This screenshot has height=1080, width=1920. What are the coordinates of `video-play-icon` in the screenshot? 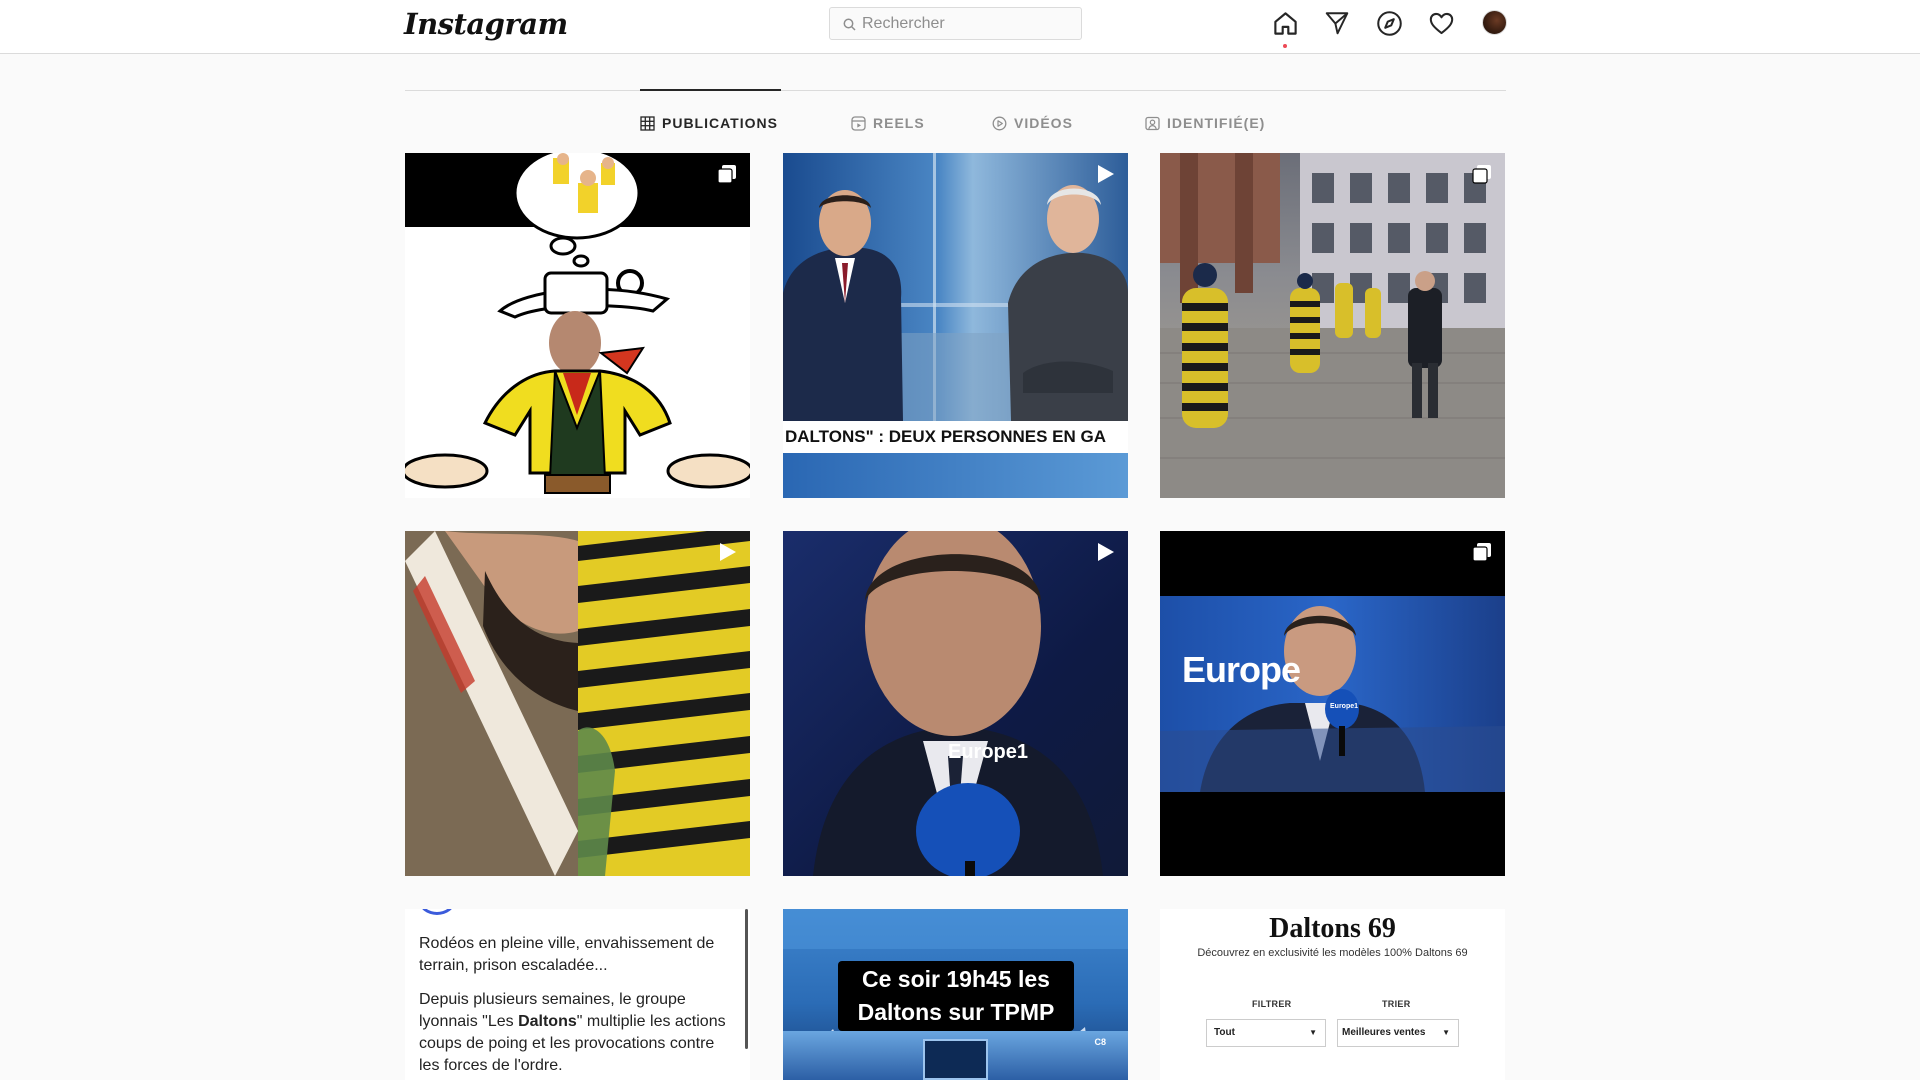 It's located at (999, 123).